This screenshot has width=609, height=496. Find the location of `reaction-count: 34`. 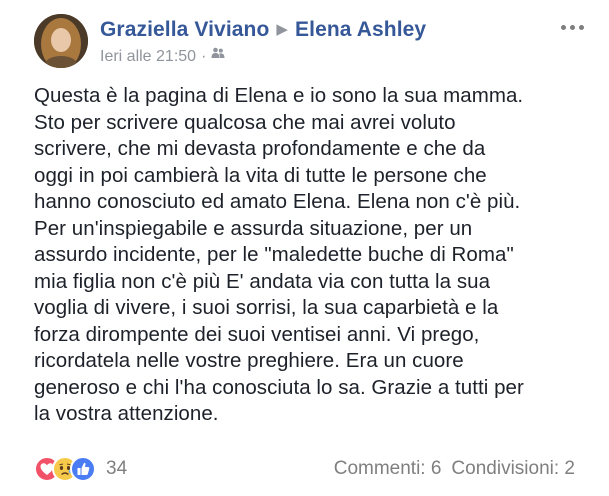

reaction-count: 34 is located at coordinates (117, 468).